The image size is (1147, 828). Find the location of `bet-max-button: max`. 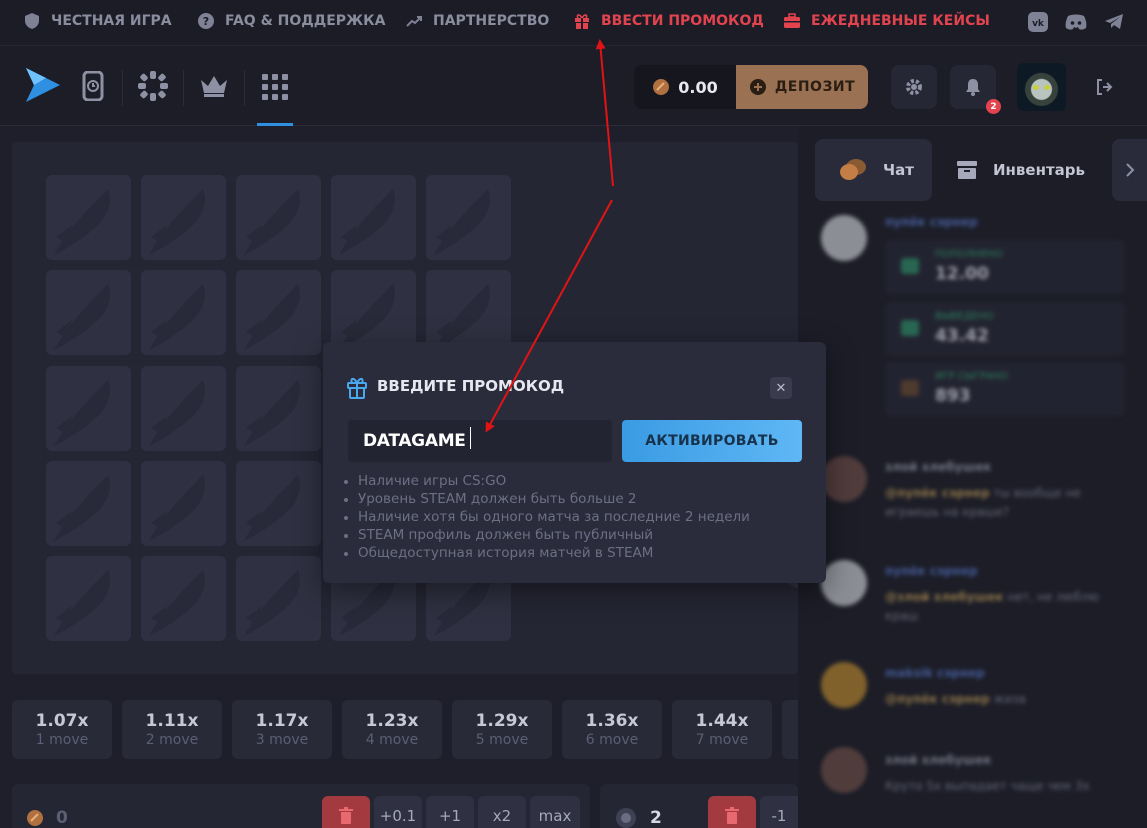

bet-max-button: max is located at coordinates (555, 812).